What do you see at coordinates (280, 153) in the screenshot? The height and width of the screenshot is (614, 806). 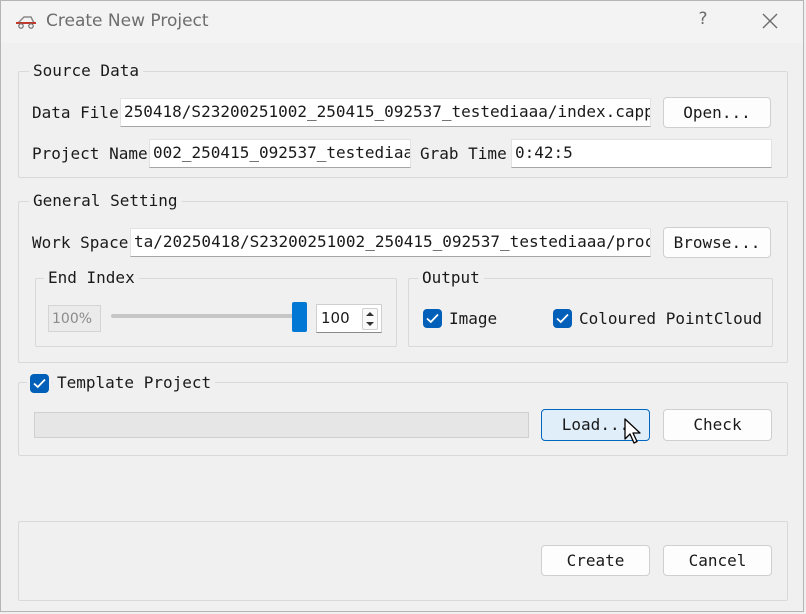 I see `project-name-field: 002_250415_092537_testediaaa` at bounding box center [280, 153].